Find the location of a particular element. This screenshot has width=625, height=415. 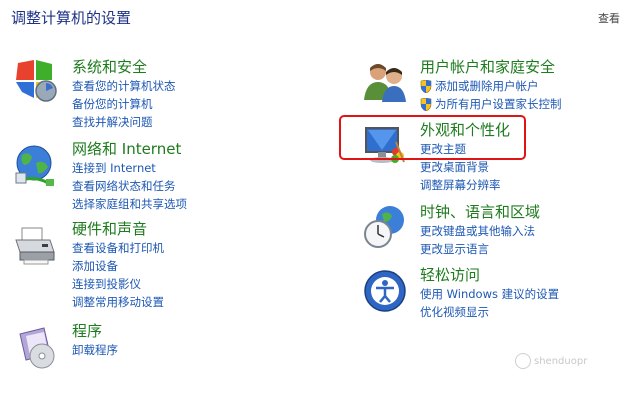

link-troubleshoot: 查找并解决问题 is located at coordinates (124, 122).